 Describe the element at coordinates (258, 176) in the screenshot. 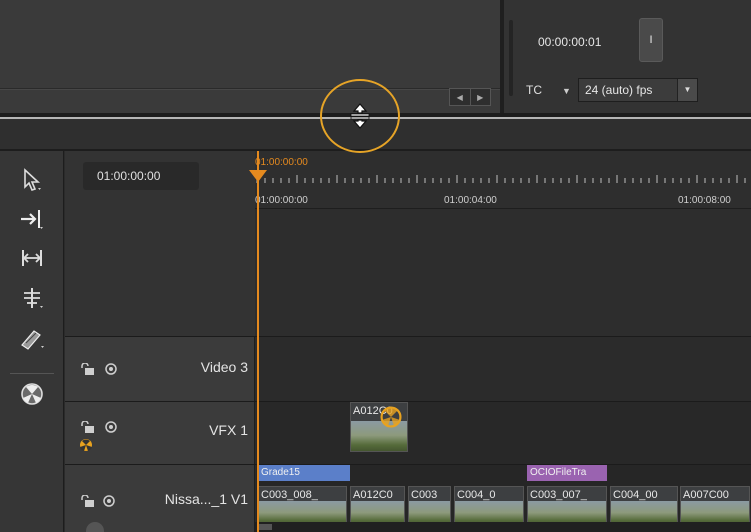

I see `playhead-handle` at that location.